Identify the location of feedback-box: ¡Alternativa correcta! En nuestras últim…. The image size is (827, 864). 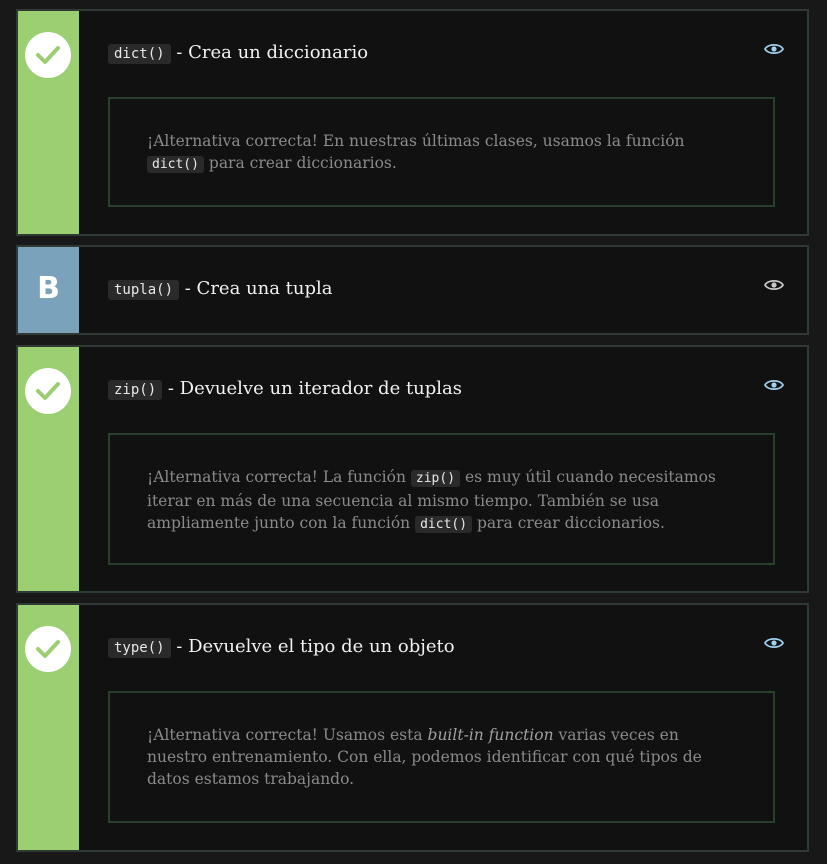
(441, 152).